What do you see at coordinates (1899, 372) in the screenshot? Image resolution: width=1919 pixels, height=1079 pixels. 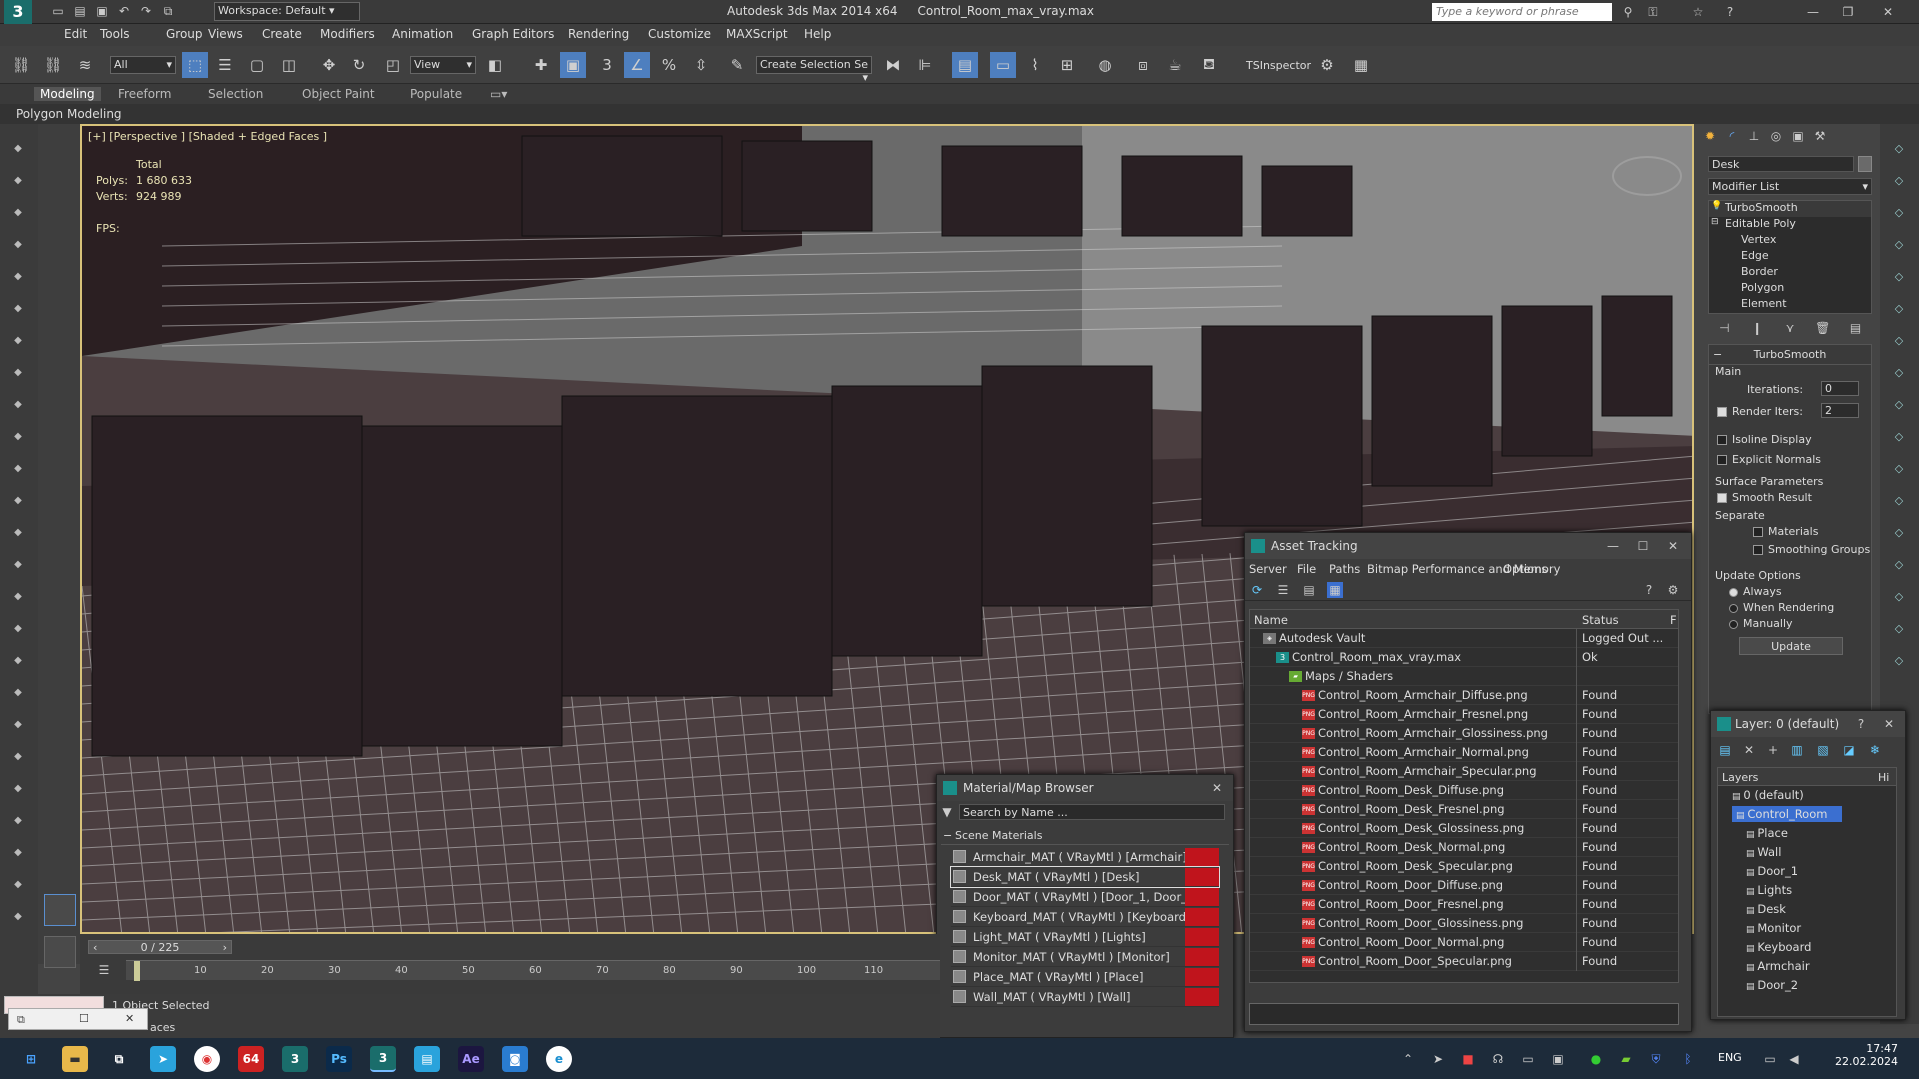 I see `rotate-icon: ◇` at bounding box center [1899, 372].